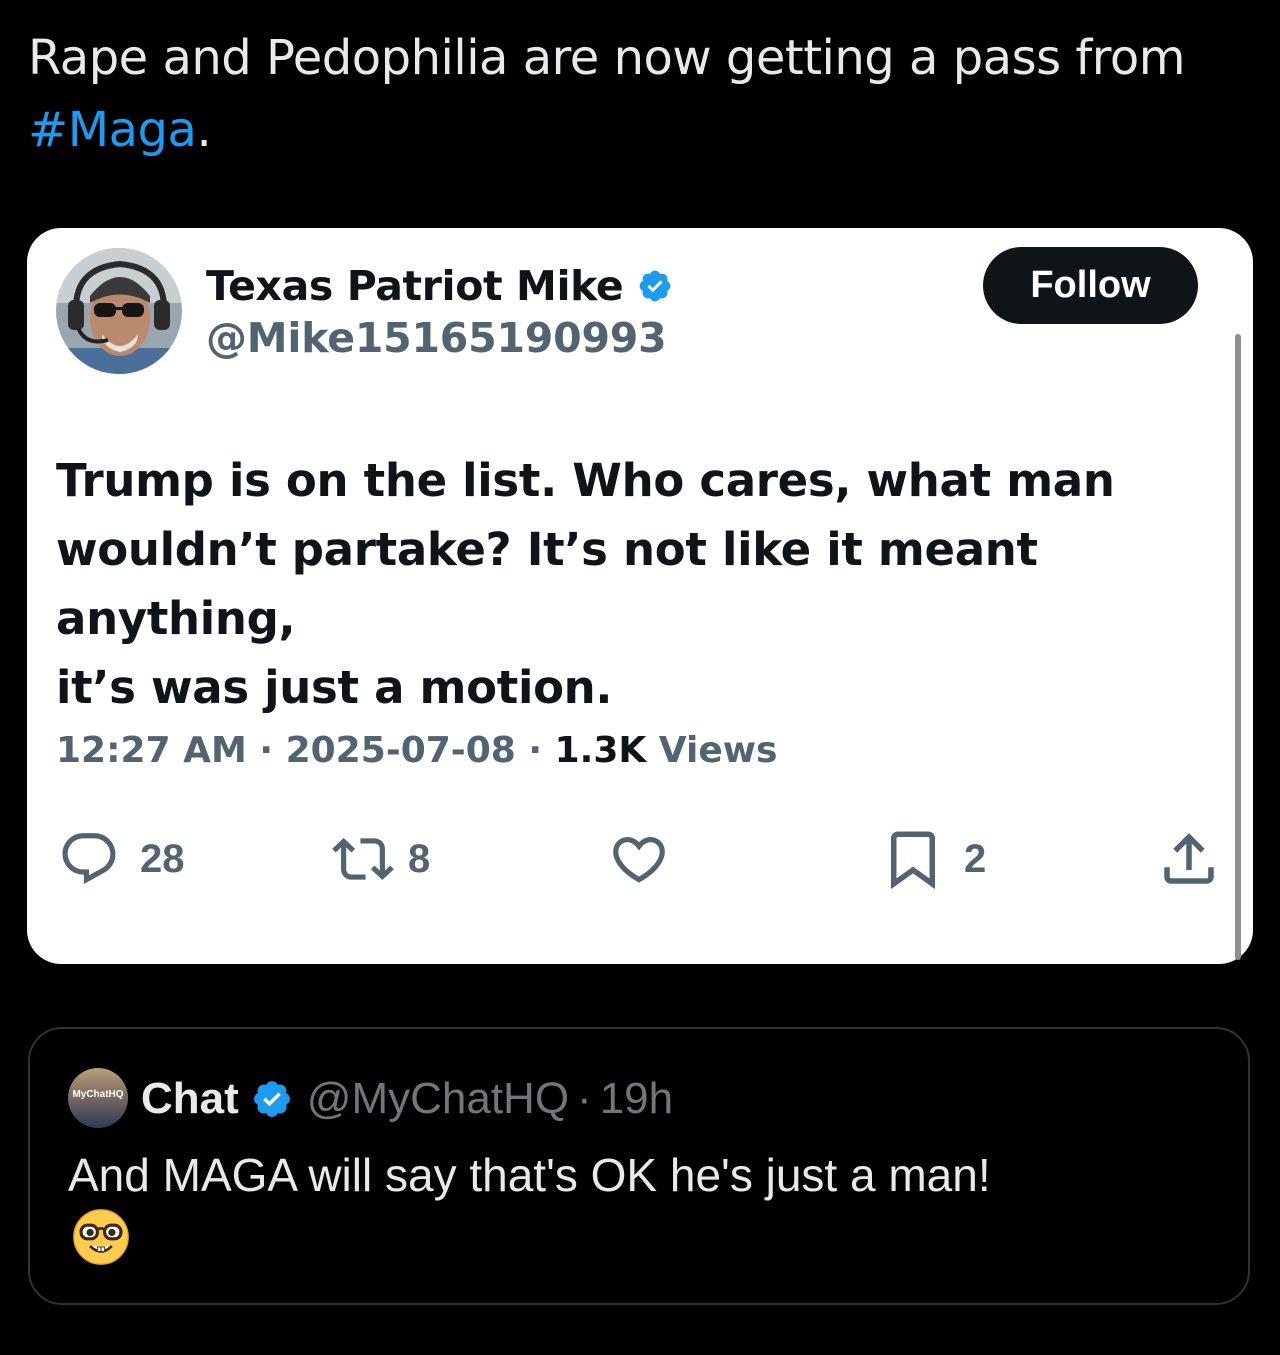  What do you see at coordinates (419, 858) in the screenshot?
I see `repost-count: 8` at bounding box center [419, 858].